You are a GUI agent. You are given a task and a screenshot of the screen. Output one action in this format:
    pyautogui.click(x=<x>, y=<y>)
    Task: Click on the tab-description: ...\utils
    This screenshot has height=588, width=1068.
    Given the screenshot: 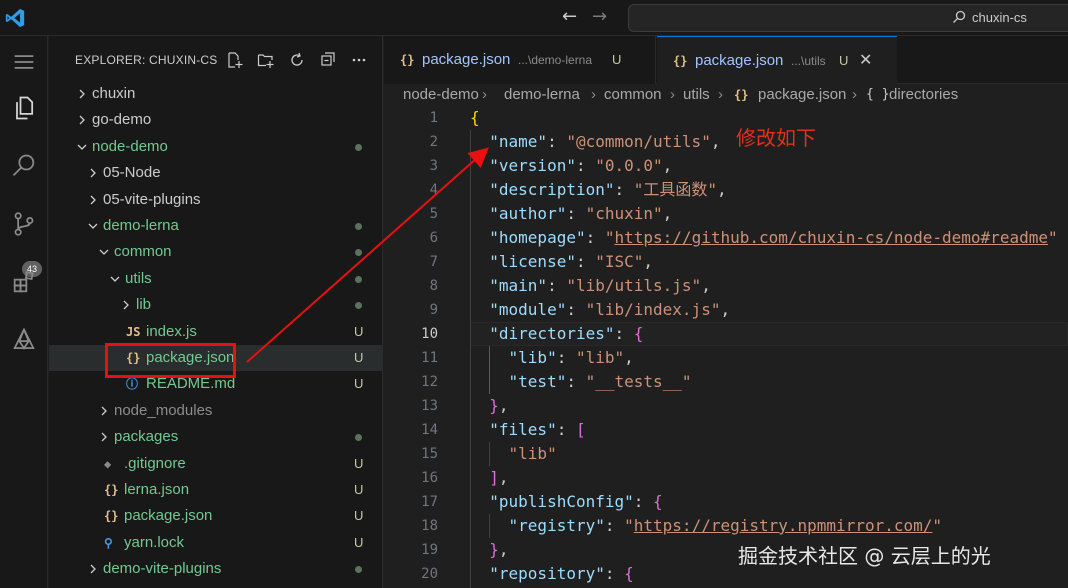 What is the action you would take?
    pyautogui.click(x=808, y=61)
    